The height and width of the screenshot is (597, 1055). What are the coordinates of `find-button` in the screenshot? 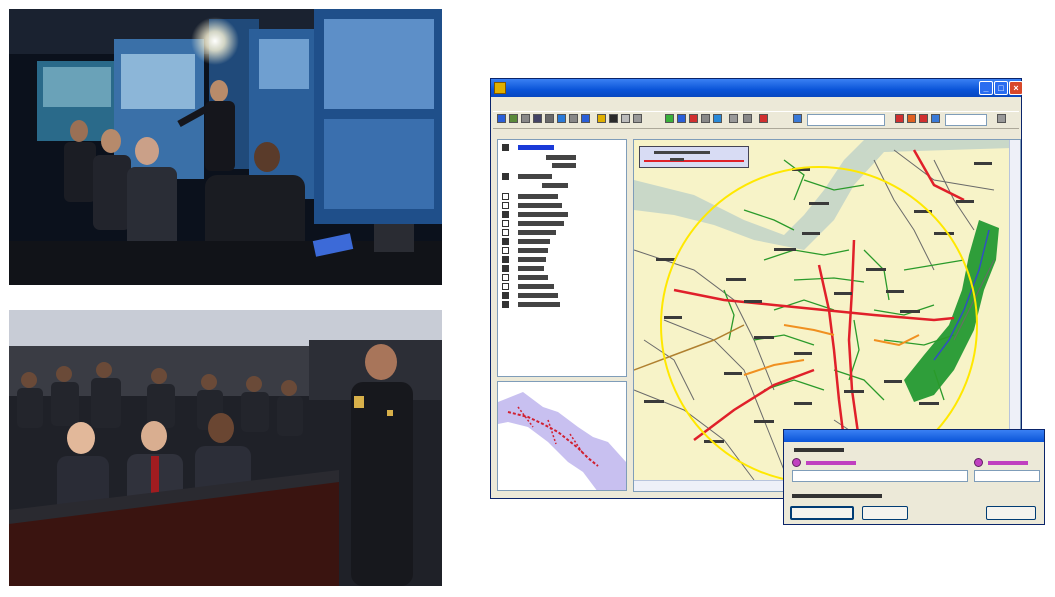 It's located at (822, 513).